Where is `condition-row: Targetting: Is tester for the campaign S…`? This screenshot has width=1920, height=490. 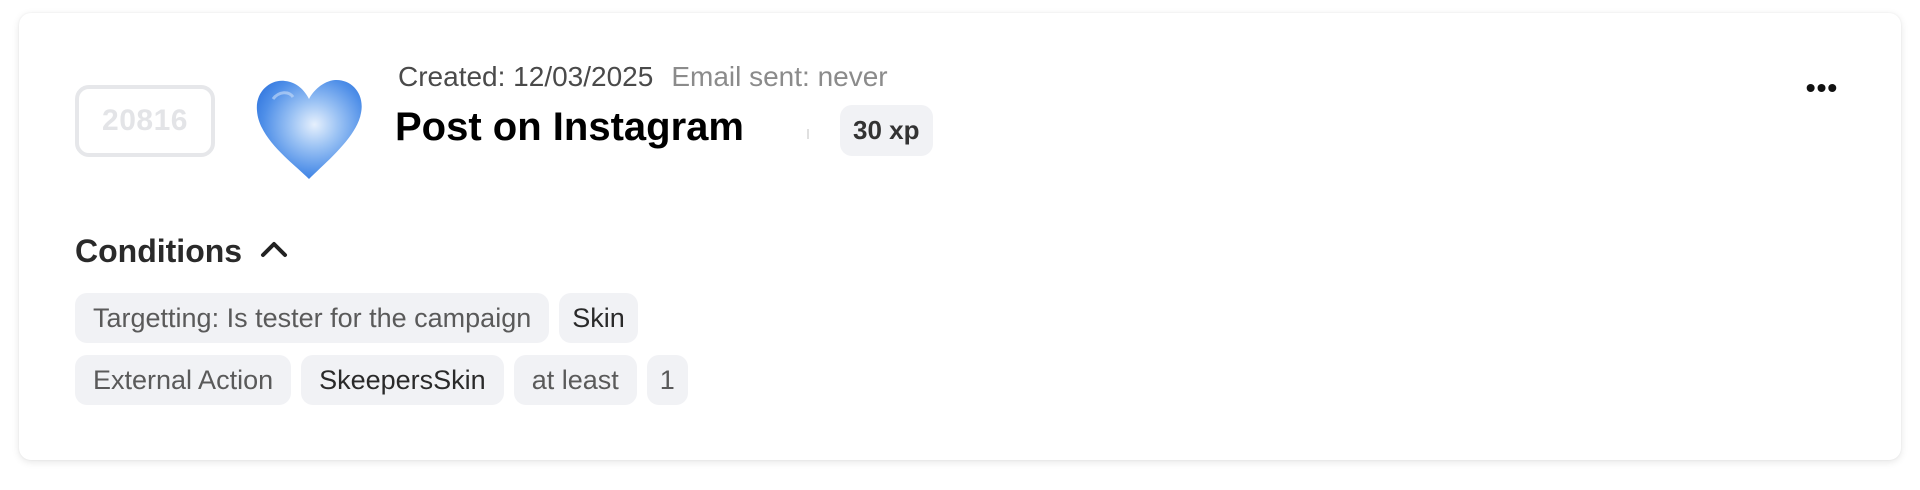 condition-row: Targetting: Is tester for the campaign S… is located at coordinates (356, 318).